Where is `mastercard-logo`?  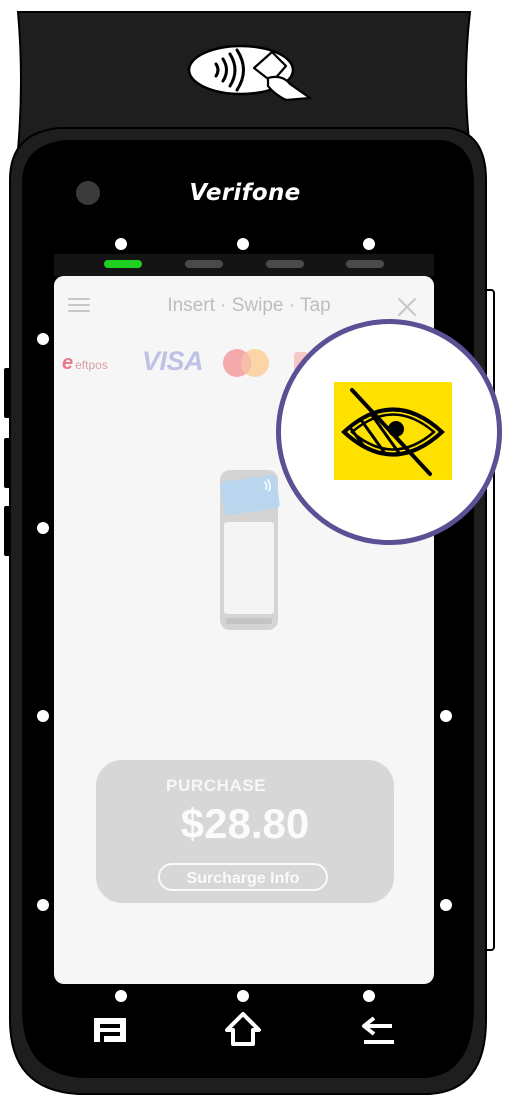 mastercard-logo is located at coordinates (246, 363).